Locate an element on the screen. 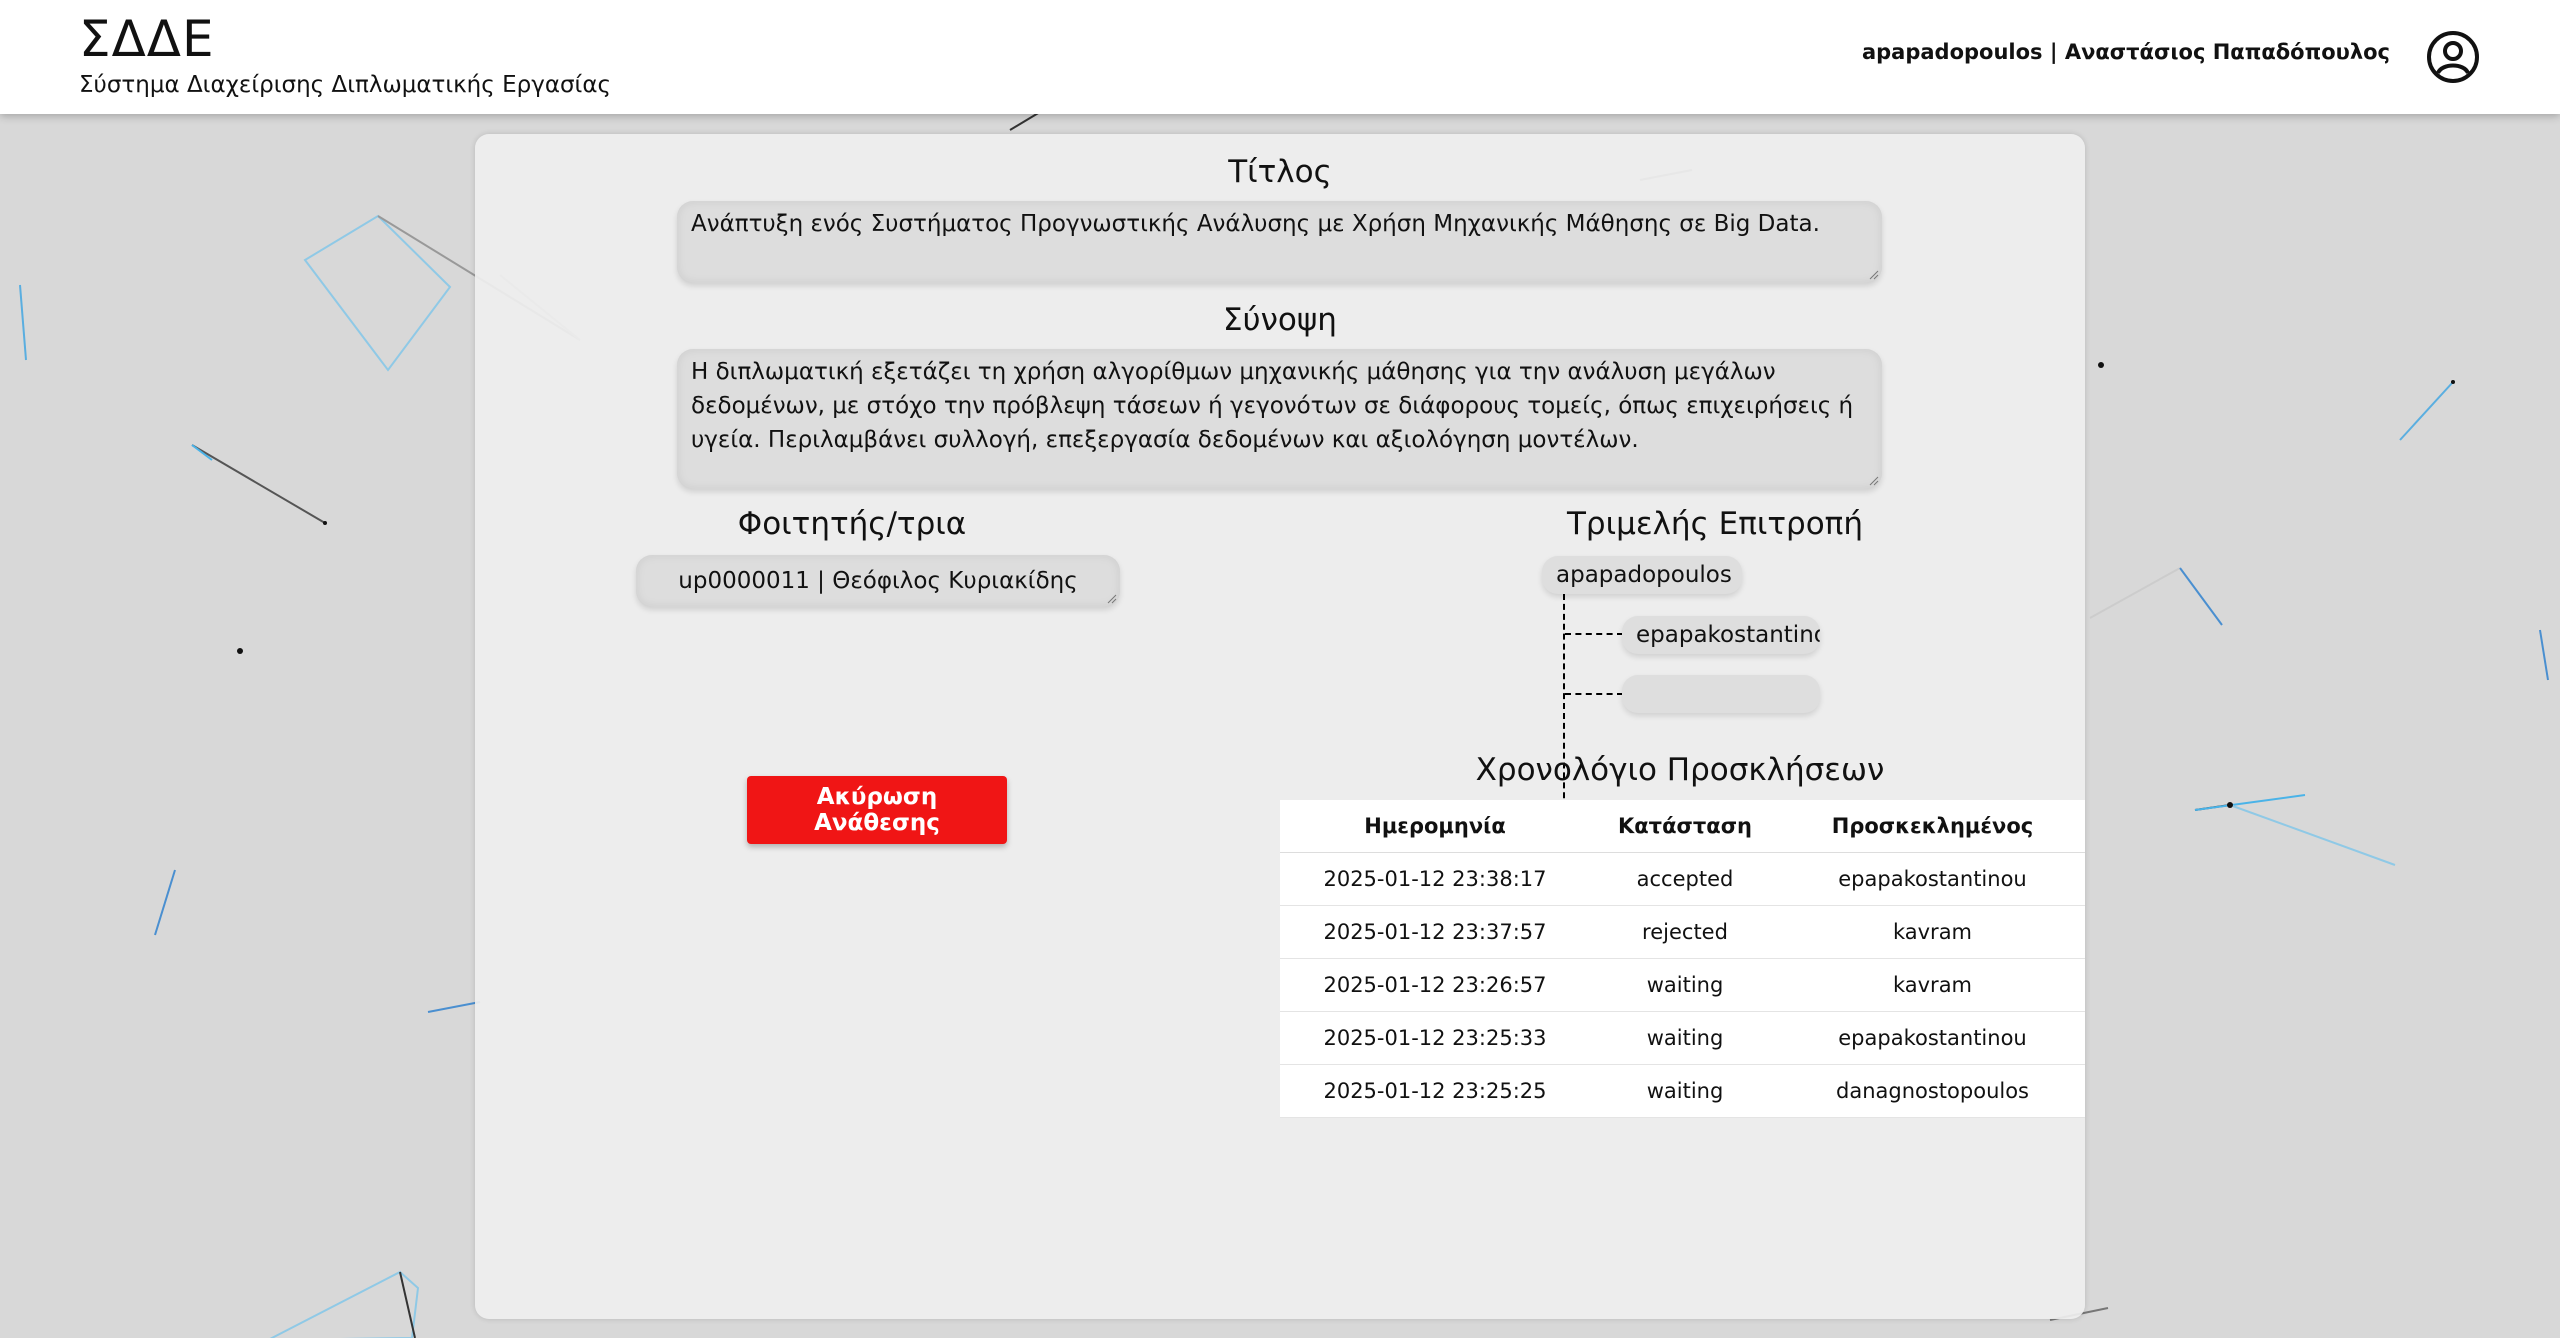  row-invitee: danagnostopoulos is located at coordinates (1932, 1091).